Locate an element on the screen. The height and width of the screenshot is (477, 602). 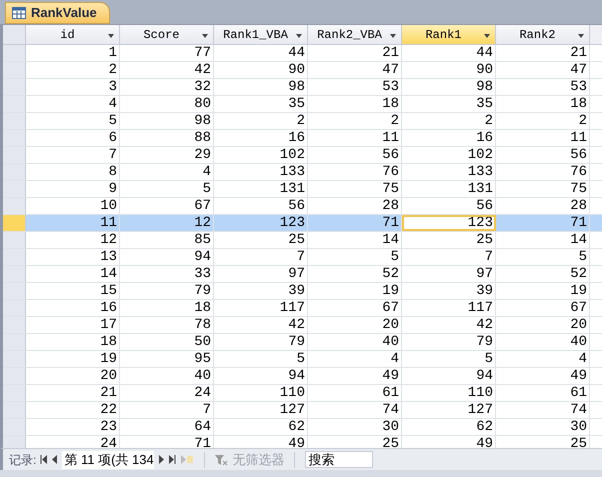
table-cell: 61 is located at coordinates (543, 393).